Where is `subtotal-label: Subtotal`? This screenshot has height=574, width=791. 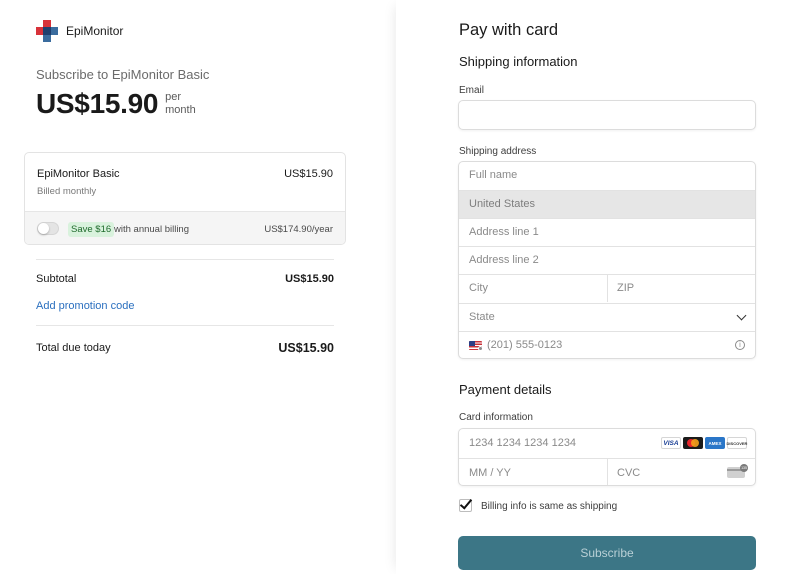
subtotal-label: Subtotal is located at coordinates (56, 279).